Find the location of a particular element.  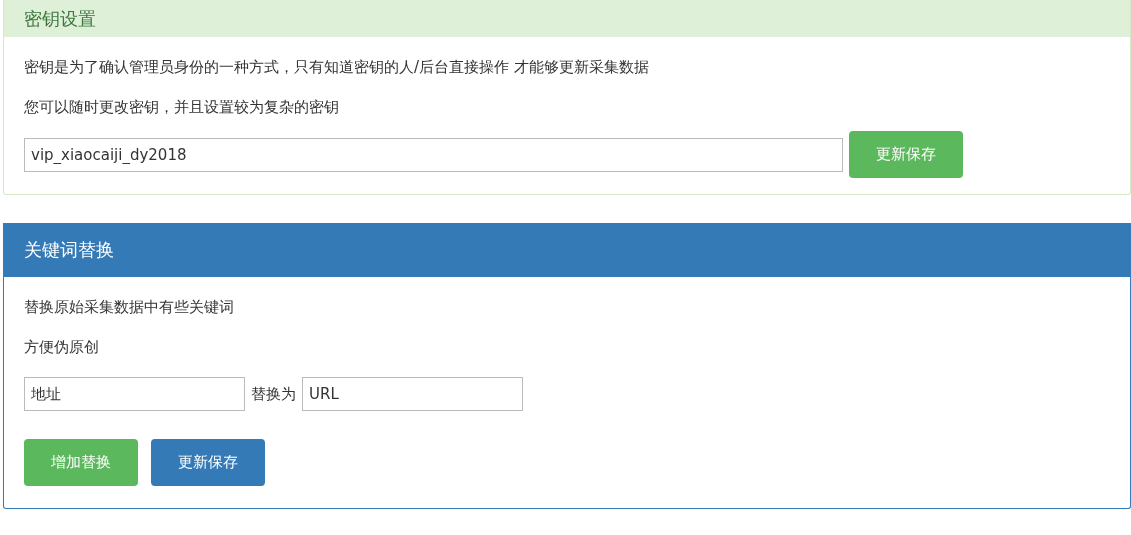

description-text: 替换原始采集数据中有些关键词 is located at coordinates (129, 307).